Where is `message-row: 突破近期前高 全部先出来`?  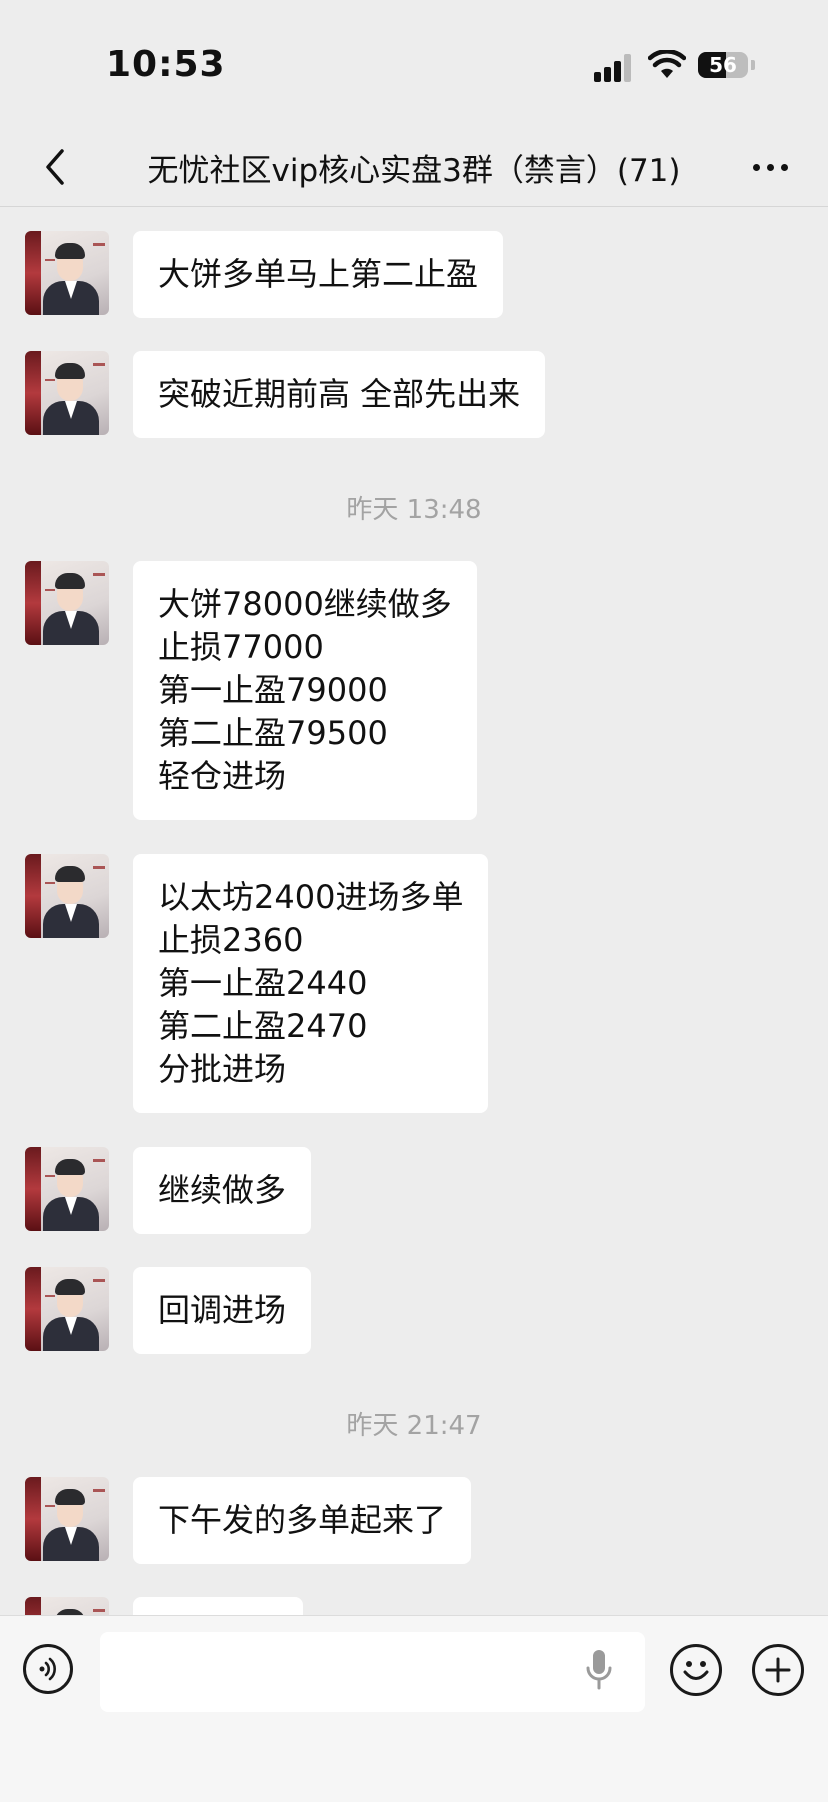 message-row: 突破近期前高 全部先出来 is located at coordinates (285, 394).